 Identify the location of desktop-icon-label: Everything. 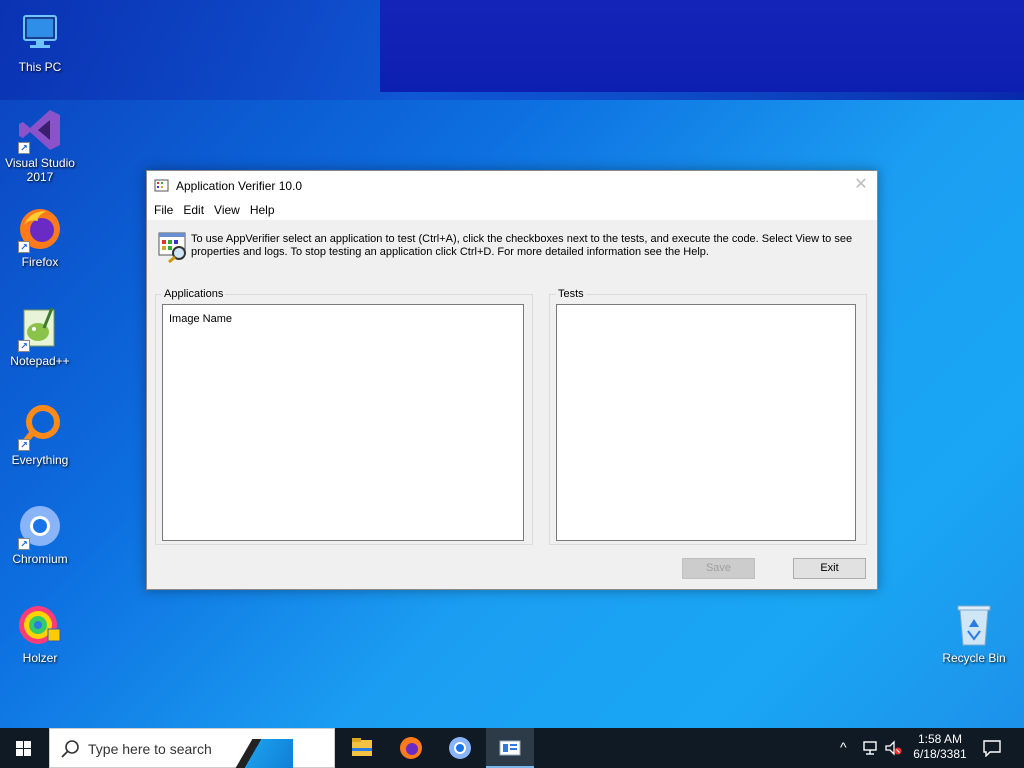
(40, 460).